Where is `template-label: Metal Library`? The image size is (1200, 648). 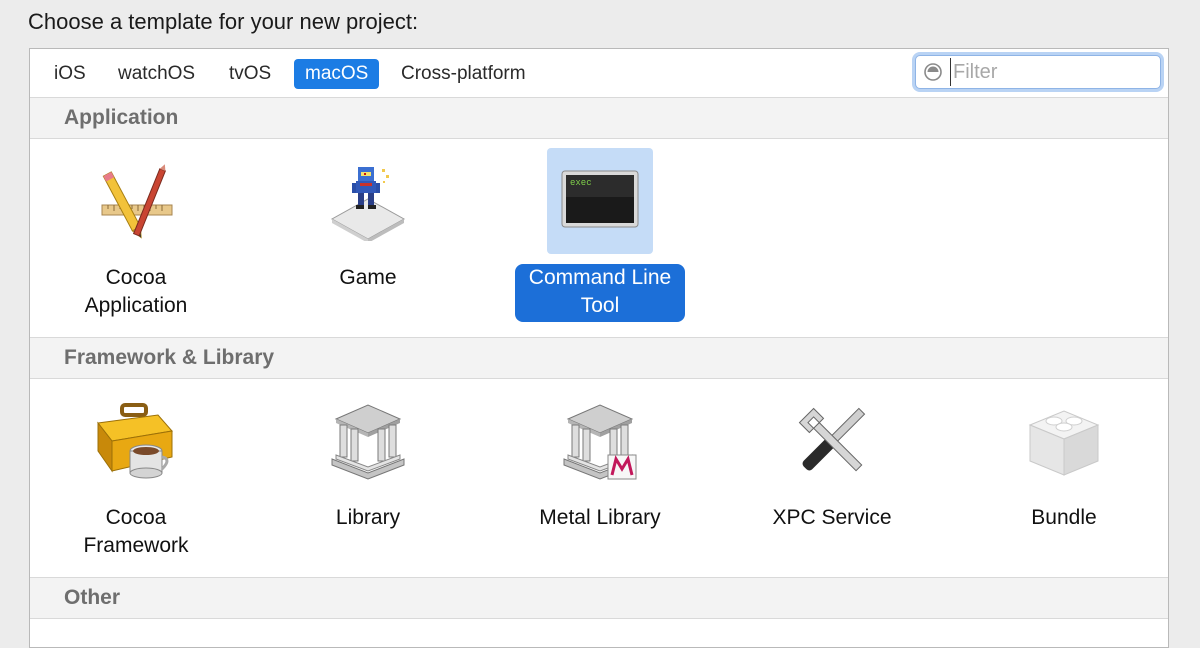 template-label: Metal Library is located at coordinates (600, 517).